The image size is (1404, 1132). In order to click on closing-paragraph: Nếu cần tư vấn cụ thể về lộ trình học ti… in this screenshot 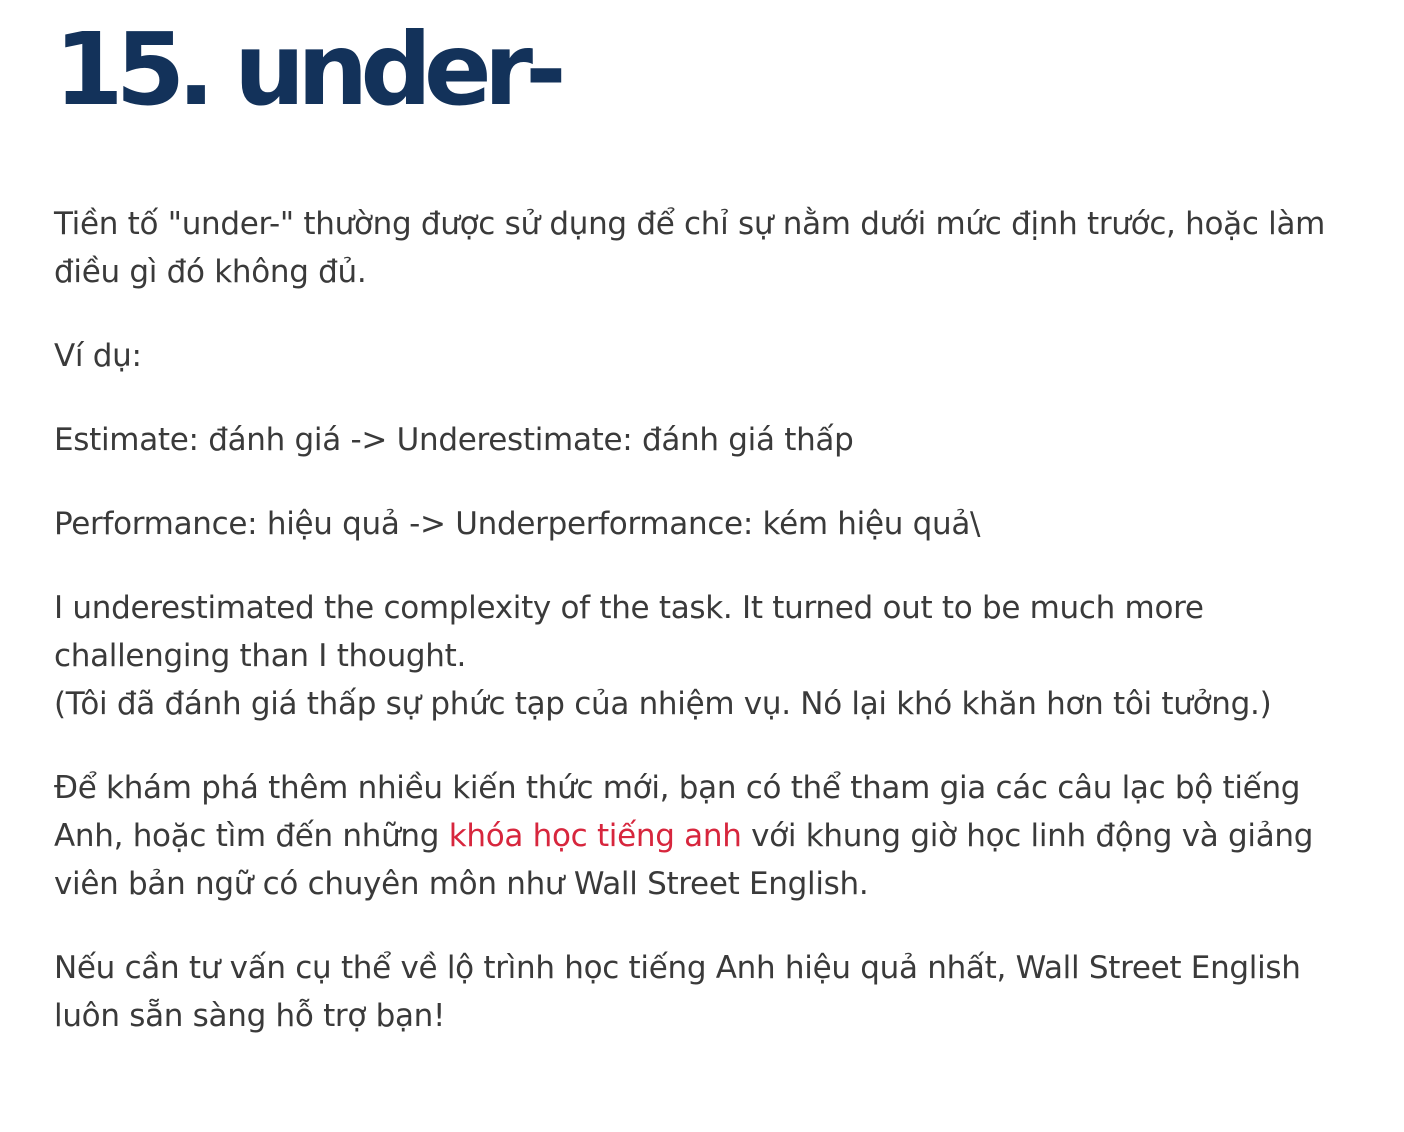, I will do `click(677, 992)`.